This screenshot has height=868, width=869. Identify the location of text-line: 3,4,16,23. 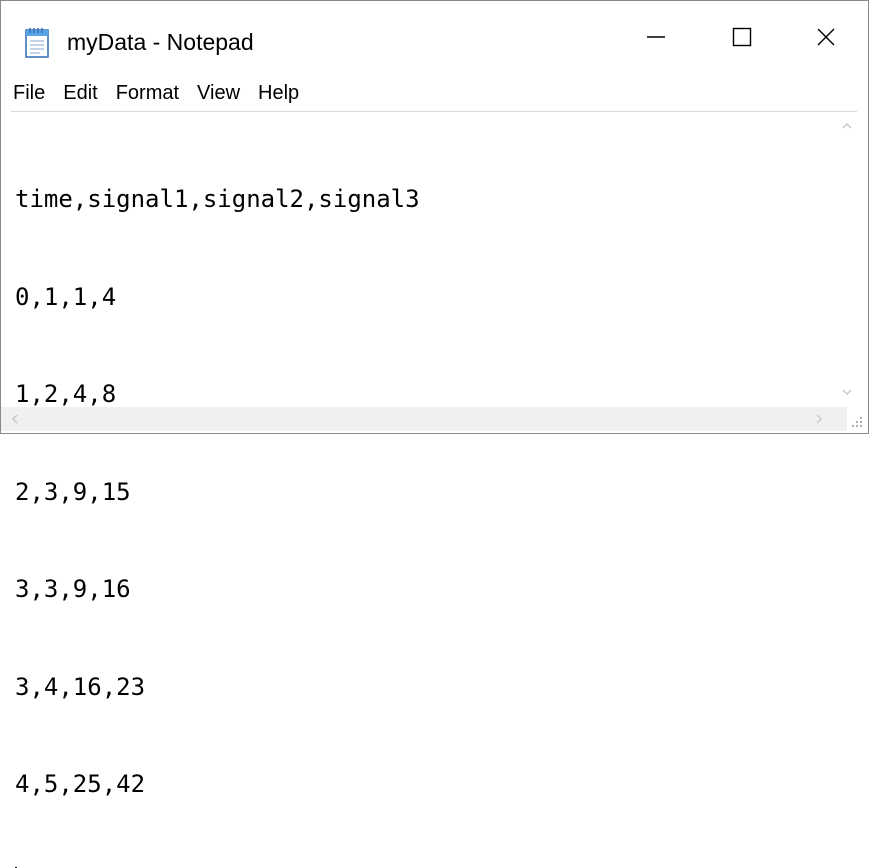
(426, 687).